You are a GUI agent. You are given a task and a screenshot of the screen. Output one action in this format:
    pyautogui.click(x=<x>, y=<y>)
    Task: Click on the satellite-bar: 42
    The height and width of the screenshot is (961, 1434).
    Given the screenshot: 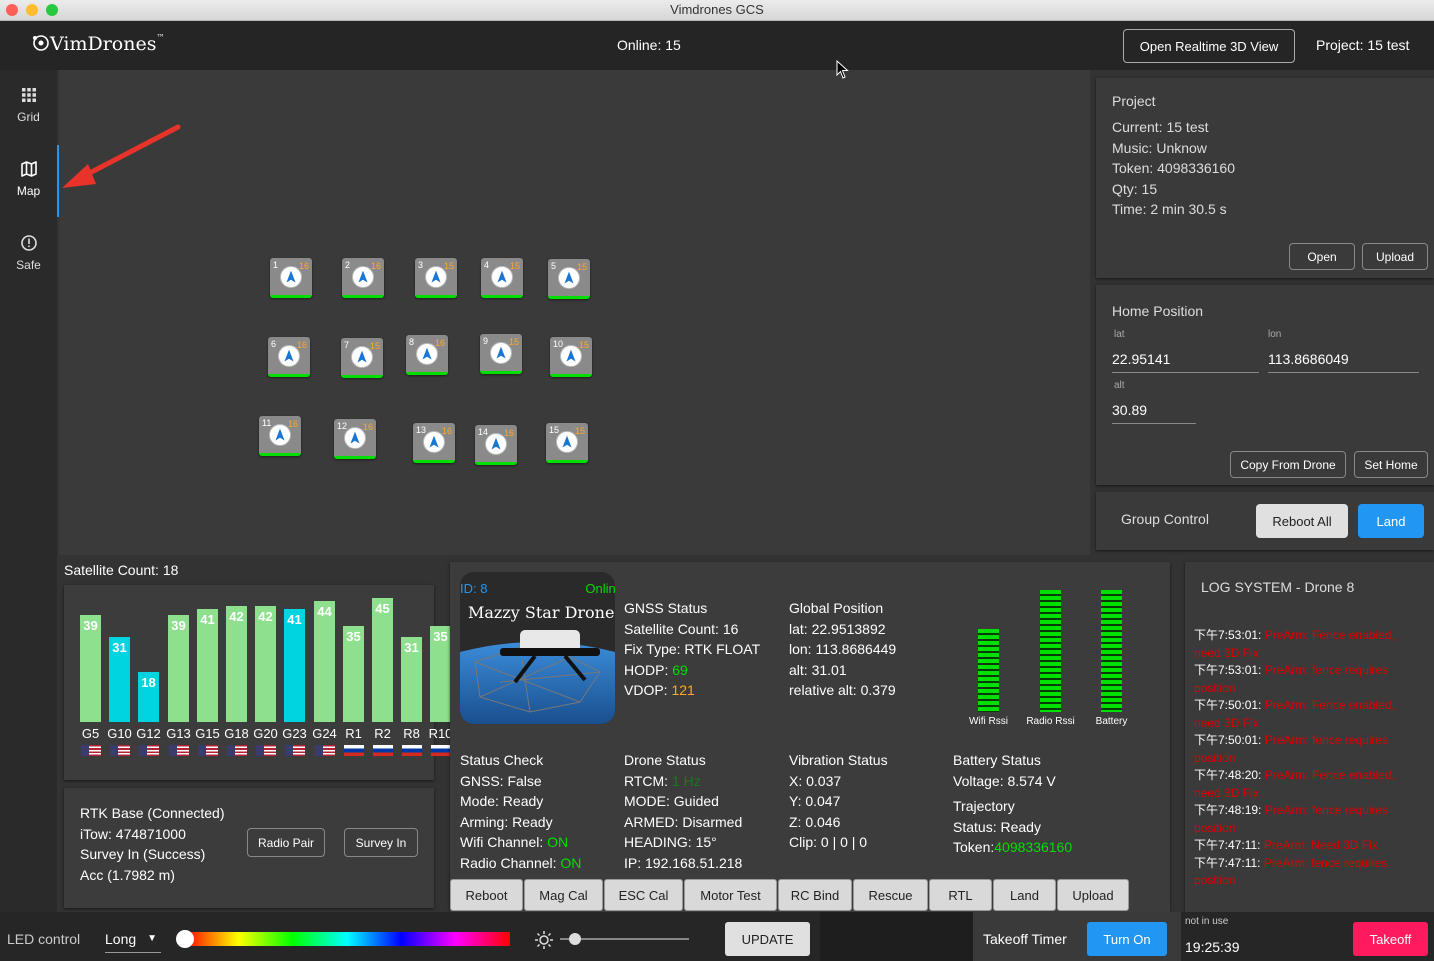 What is the action you would take?
    pyautogui.click(x=265, y=664)
    